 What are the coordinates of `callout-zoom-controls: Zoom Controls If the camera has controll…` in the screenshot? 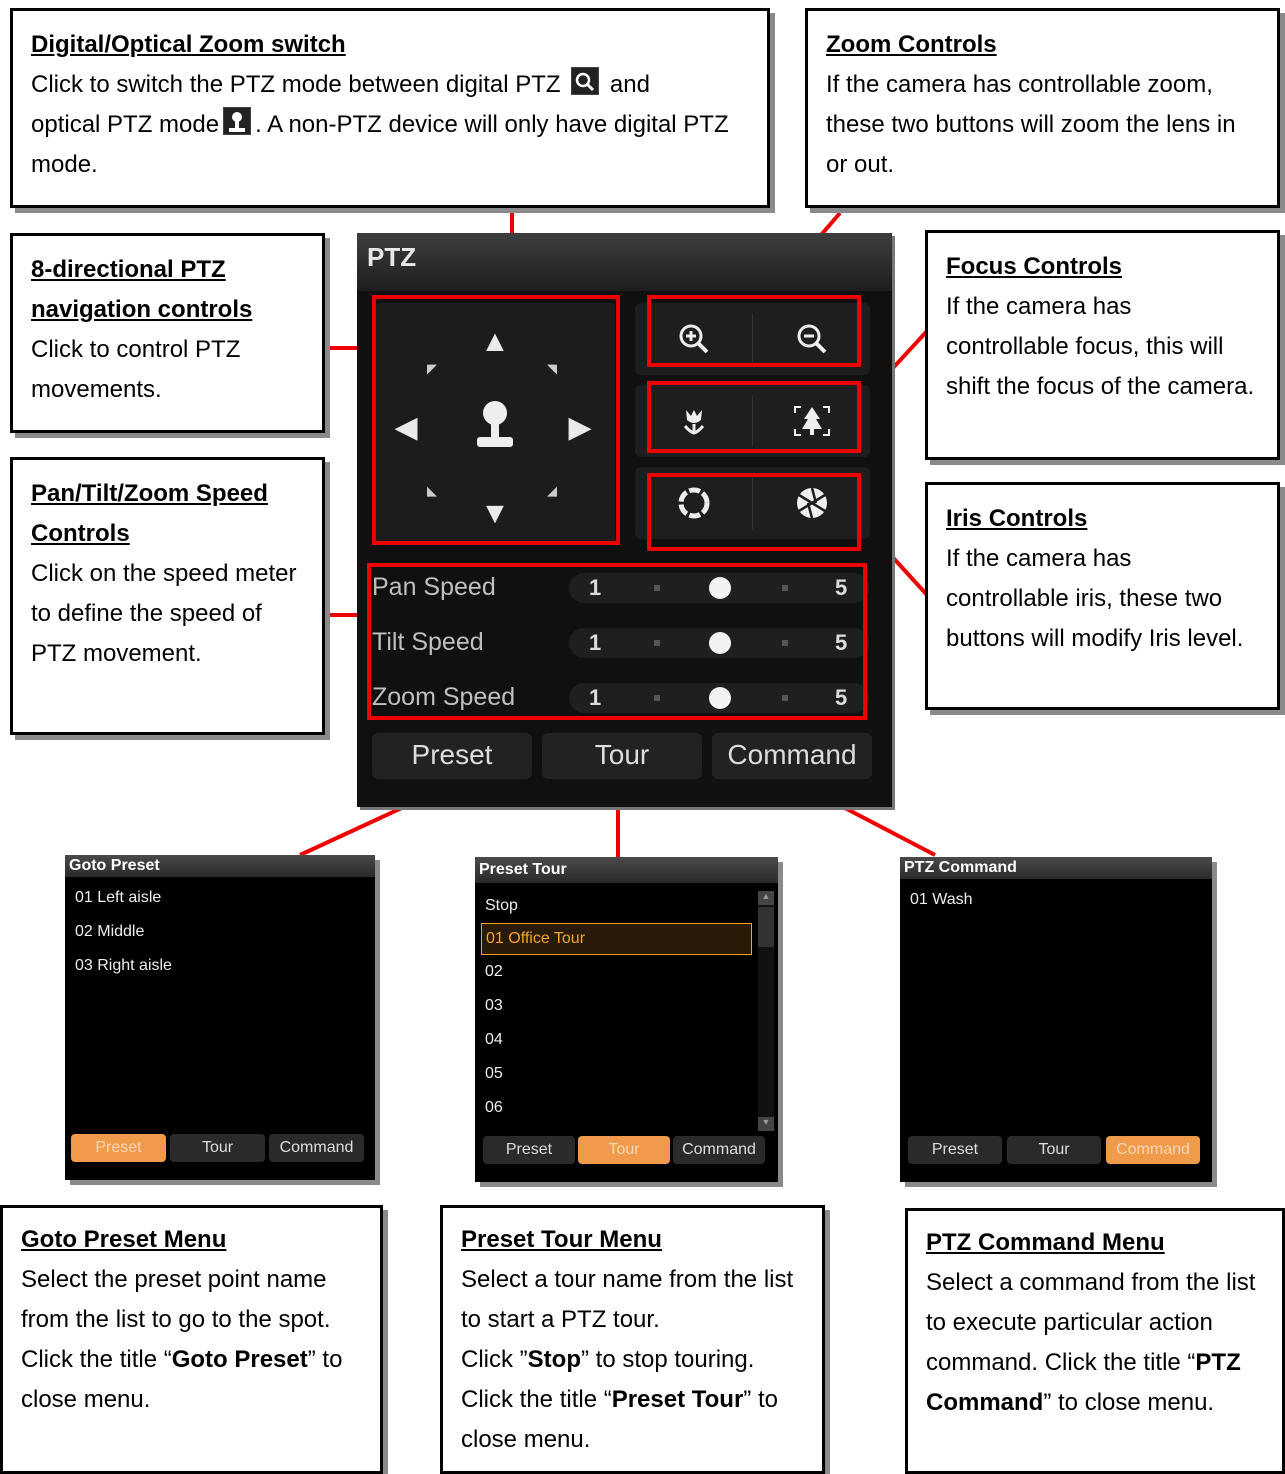 It's located at (1042, 108).